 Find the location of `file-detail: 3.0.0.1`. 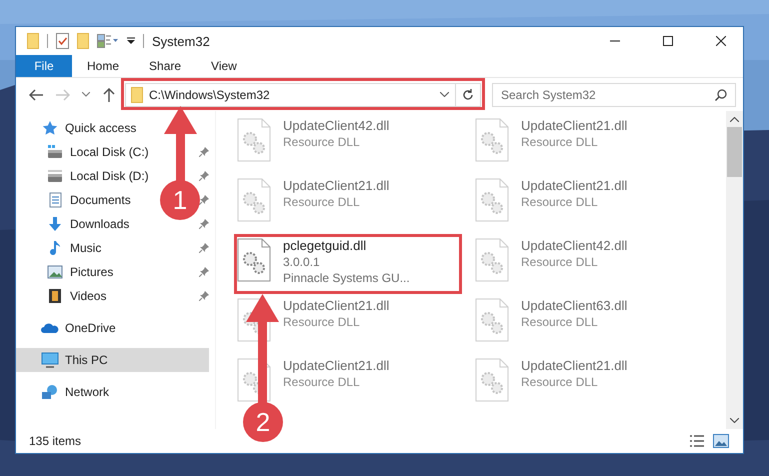

file-detail: 3.0.0.1 is located at coordinates (302, 262).